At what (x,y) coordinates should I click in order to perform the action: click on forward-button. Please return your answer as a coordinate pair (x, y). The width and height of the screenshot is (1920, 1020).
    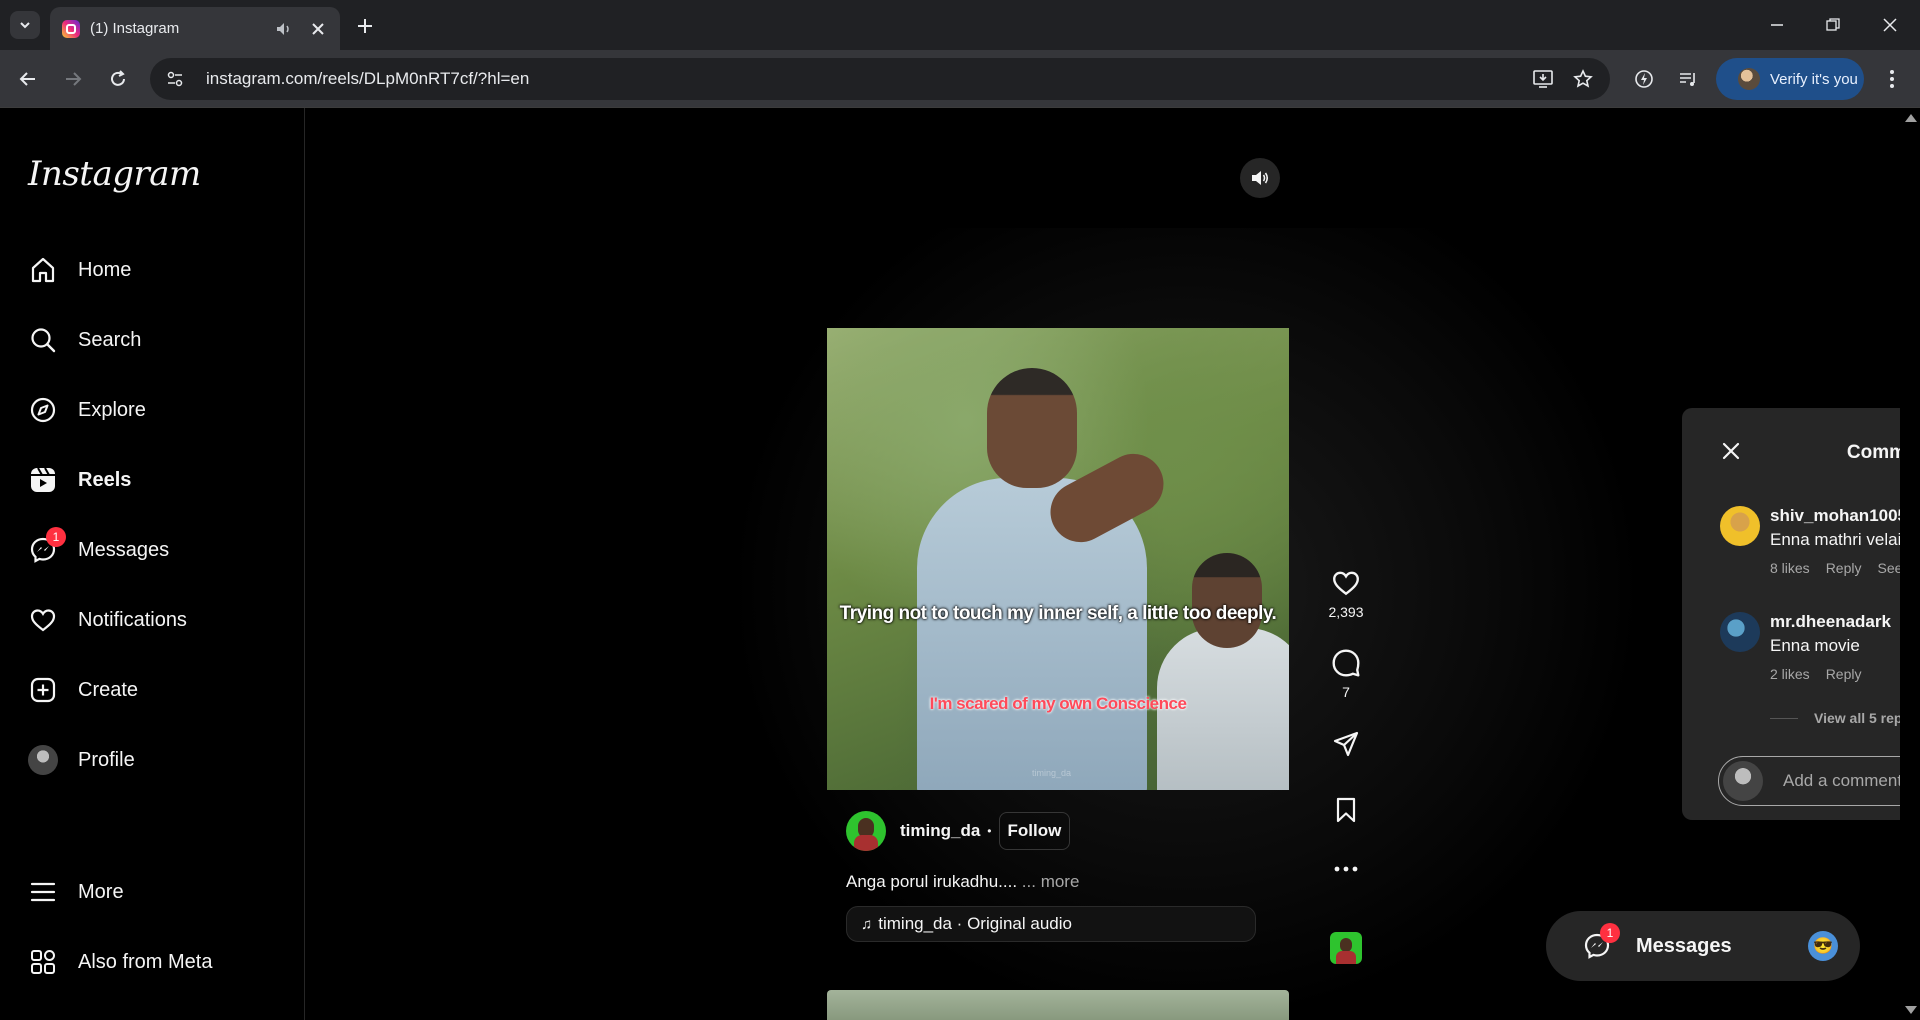
    Looking at the image, I should click on (73, 79).